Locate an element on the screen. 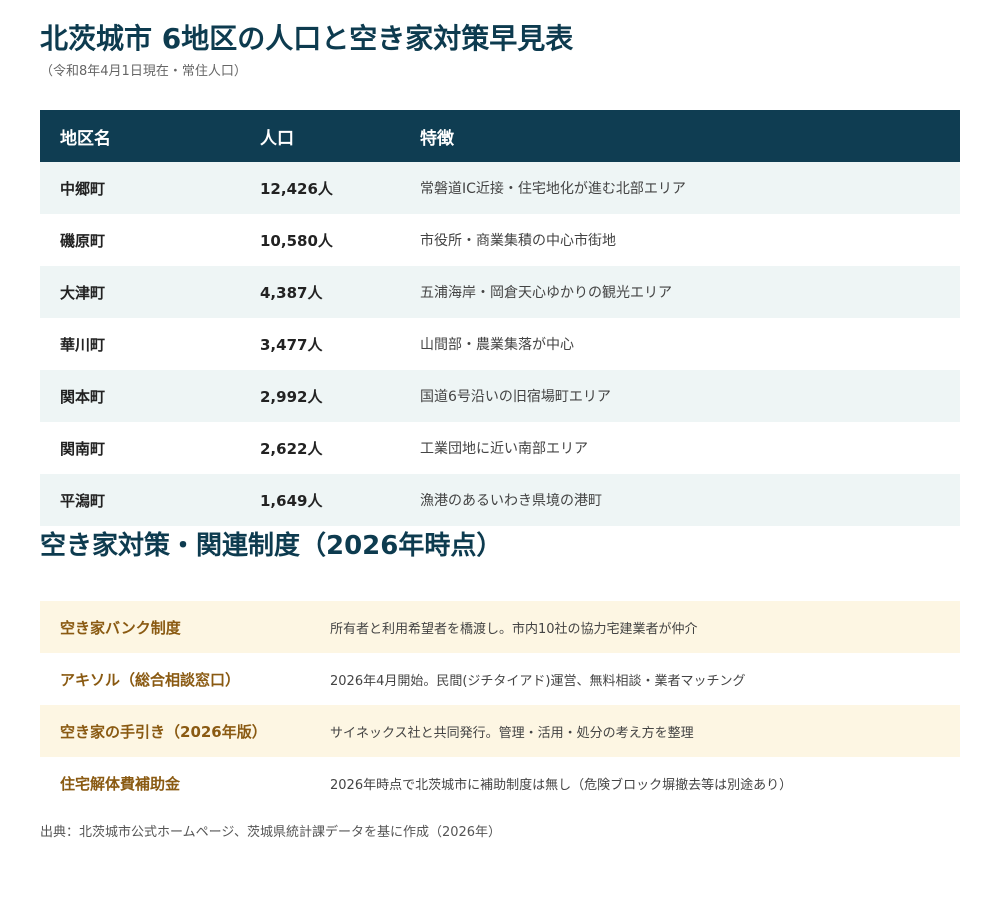  area-name: 華川町 is located at coordinates (83, 344).